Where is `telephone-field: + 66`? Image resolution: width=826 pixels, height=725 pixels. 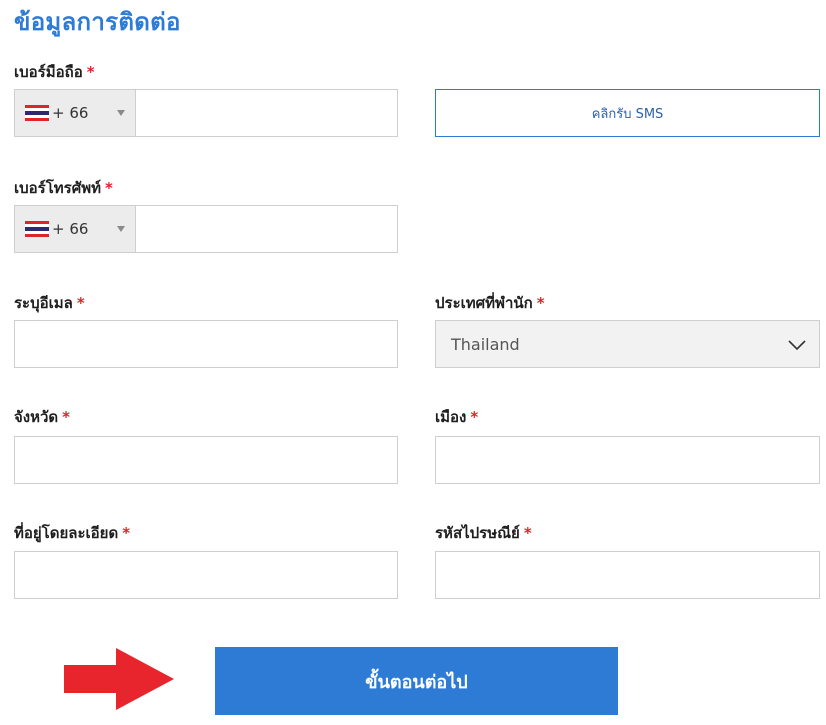
telephone-field: + 66 is located at coordinates (206, 229).